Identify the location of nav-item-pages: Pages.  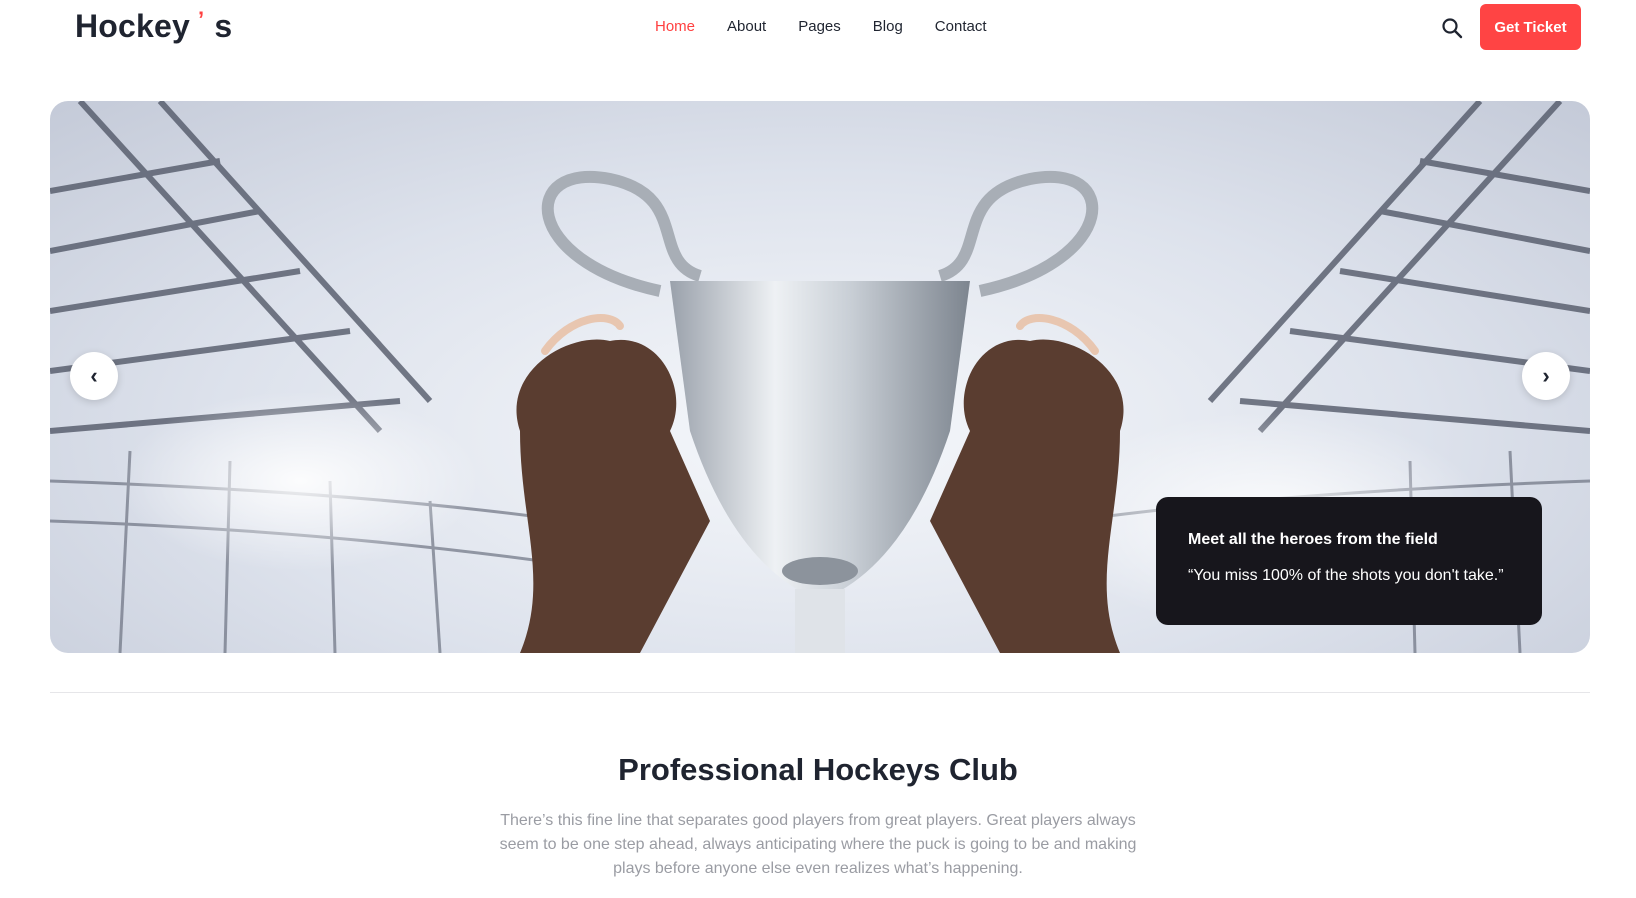
(819, 26).